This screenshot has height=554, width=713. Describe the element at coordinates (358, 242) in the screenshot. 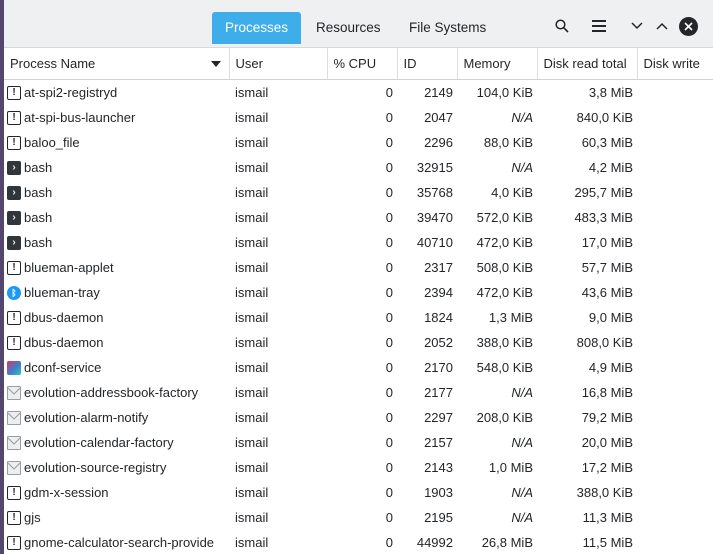

I see `table-row: › bash ismail 0 40710 472,0 KiB 17,0 MiB` at that location.